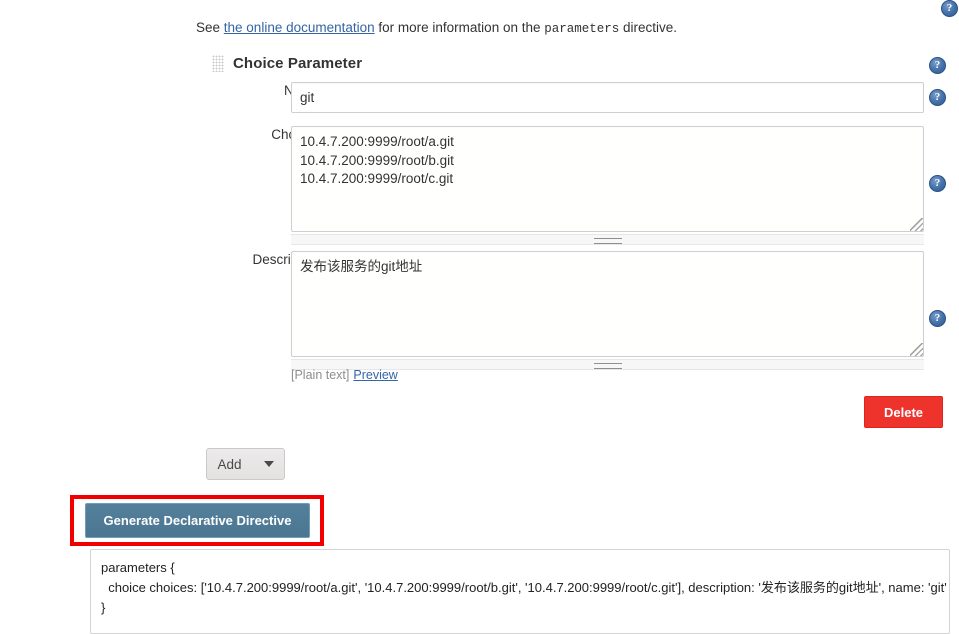 The width and height of the screenshot is (959, 634). Describe the element at coordinates (375, 375) in the screenshot. I see `preview-link: Preview` at that location.